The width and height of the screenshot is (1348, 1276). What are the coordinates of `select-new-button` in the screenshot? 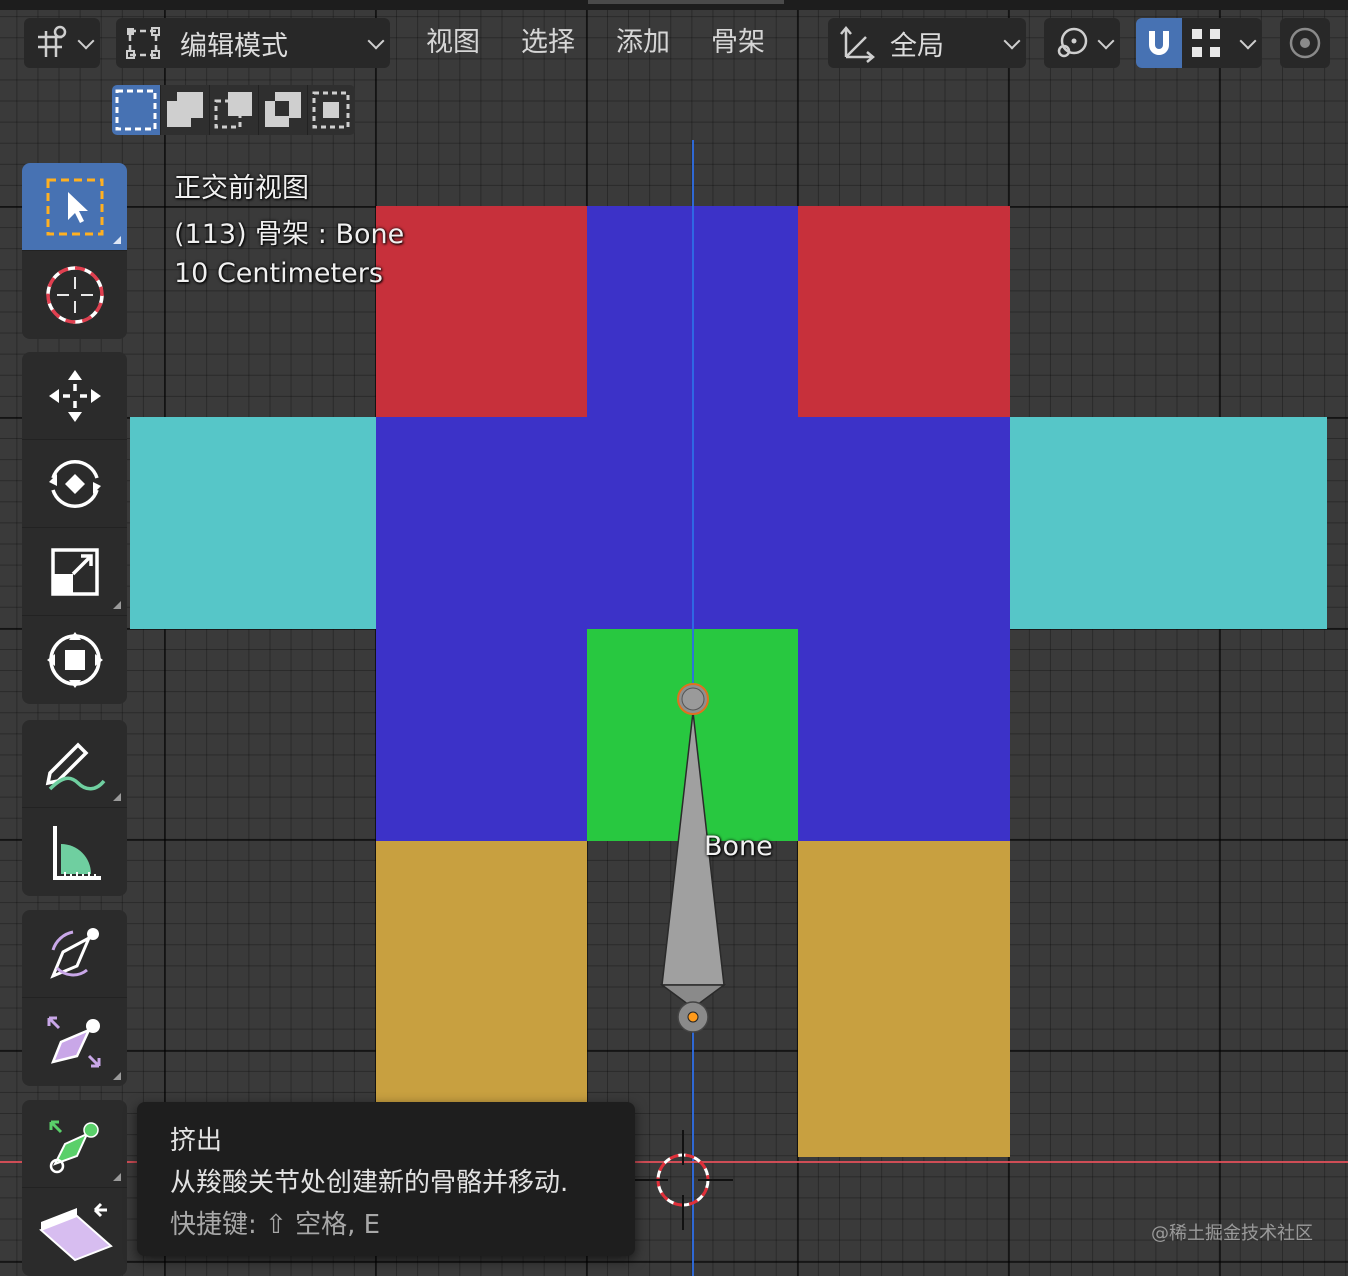 It's located at (136, 110).